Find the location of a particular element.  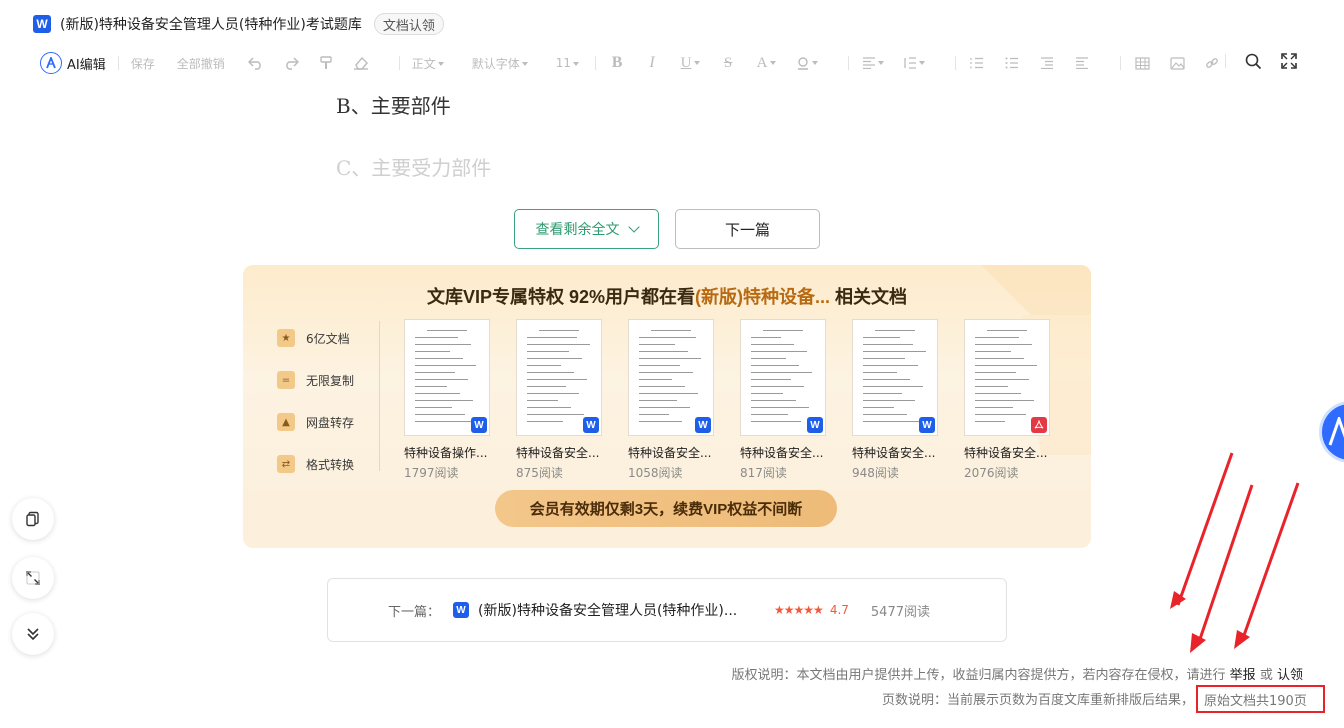

font-family-dropdown: 默认字体 is located at coordinates (500, 63).